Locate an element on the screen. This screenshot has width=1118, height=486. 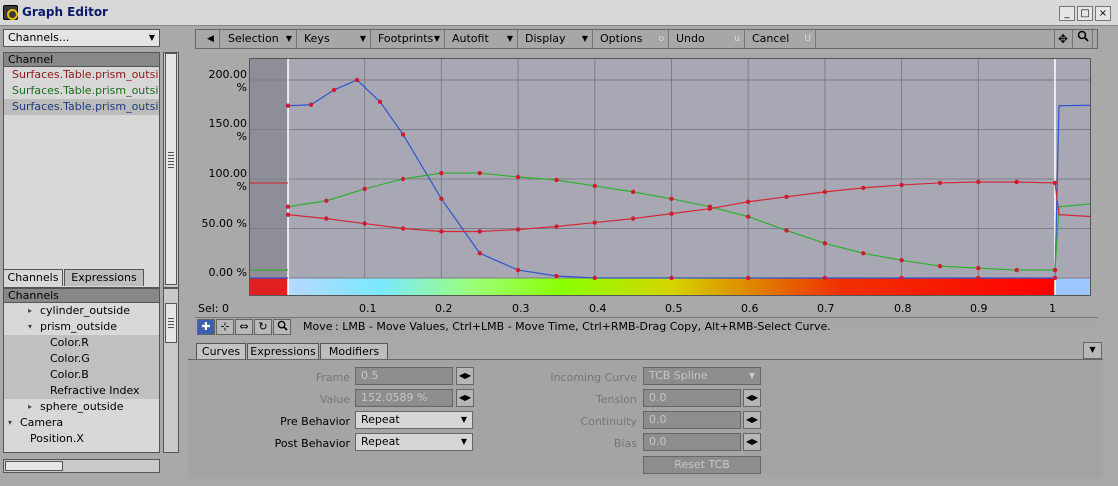
panel-menu-button: ▼ is located at coordinates (1092, 350).